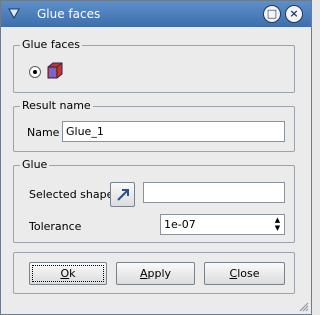  Describe the element at coordinates (156, 14) in the screenshot. I see `title-bar: Glue faces □ ×` at that location.